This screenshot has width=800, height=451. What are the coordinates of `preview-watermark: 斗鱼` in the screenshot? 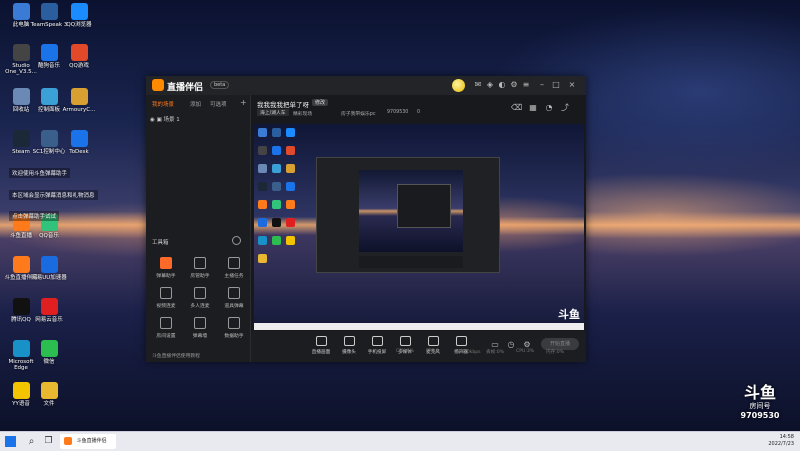 It's located at (569, 314).